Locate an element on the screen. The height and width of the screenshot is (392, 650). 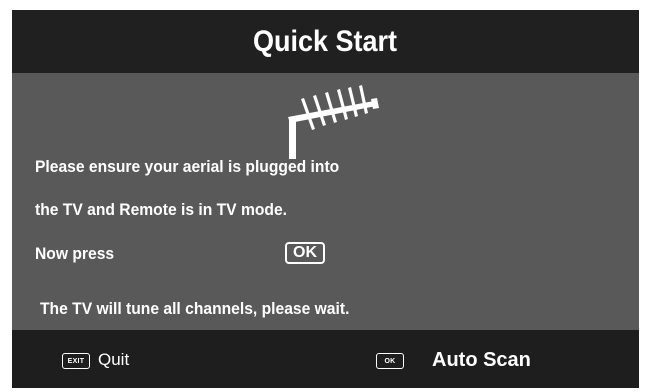
now-press-label: Now press is located at coordinates (75, 253).